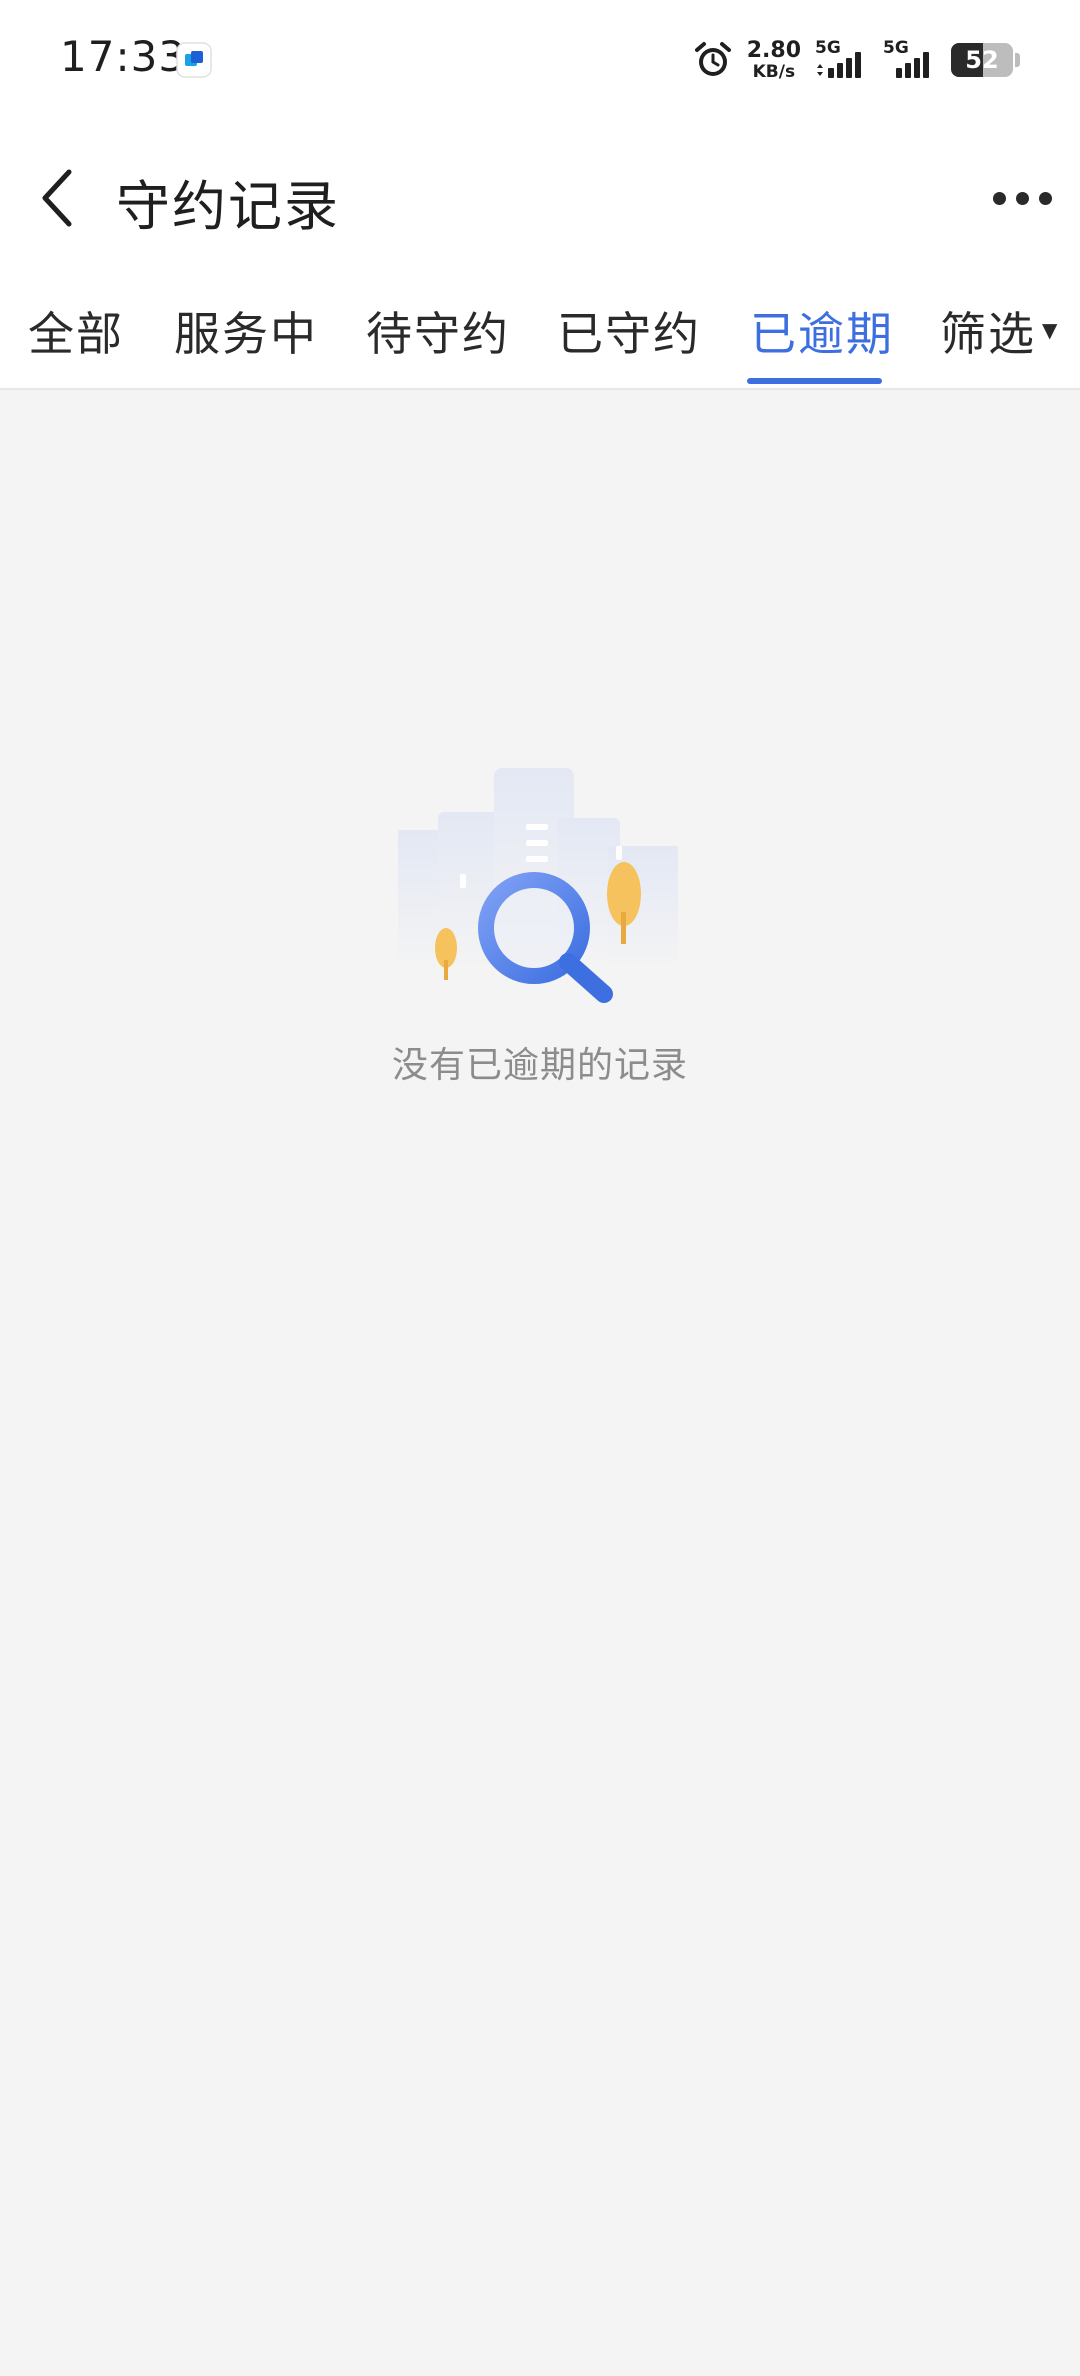  What do you see at coordinates (540, 195) in the screenshot?
I see `app-header: 守约记录` at bounding box center [540, 195].